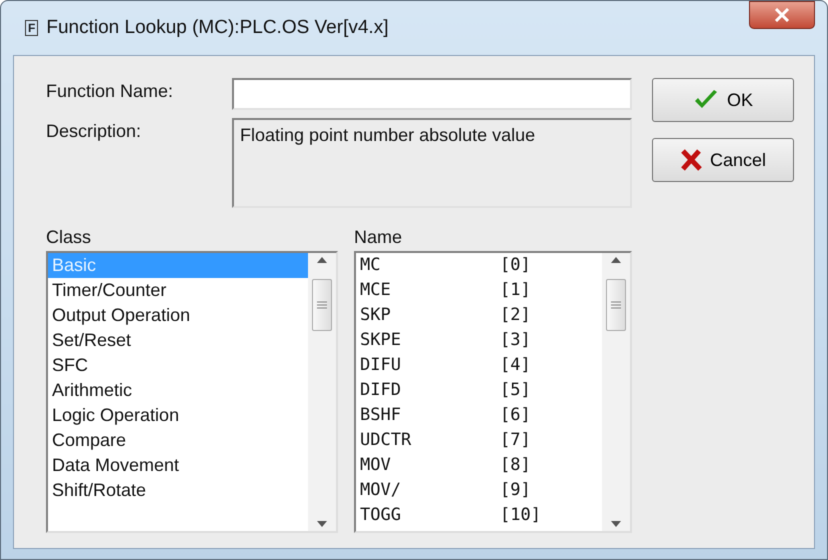 The width and height of the screenshot is (828, 560). Describe the element at coordinates (479, 490) in the screenshot. I see `list-item: MOV/ [9]` at that location.